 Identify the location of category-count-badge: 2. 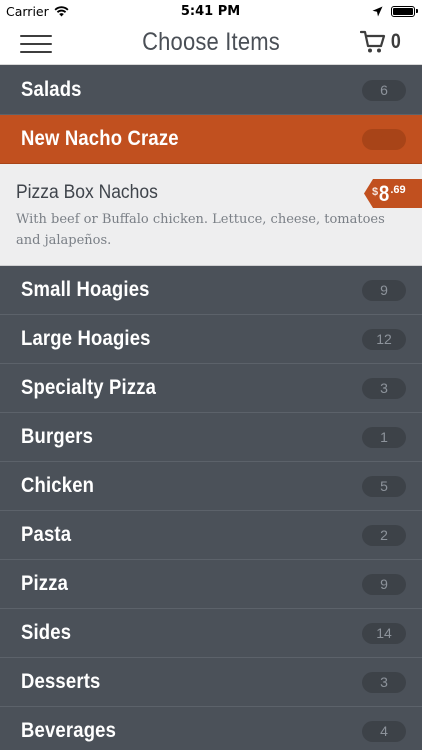
(384, 535).